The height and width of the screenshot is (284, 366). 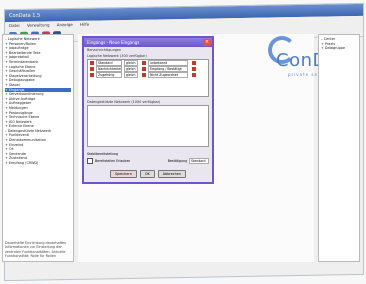 I want to click on menu-datei: Datei, so click(x=14, y=25).